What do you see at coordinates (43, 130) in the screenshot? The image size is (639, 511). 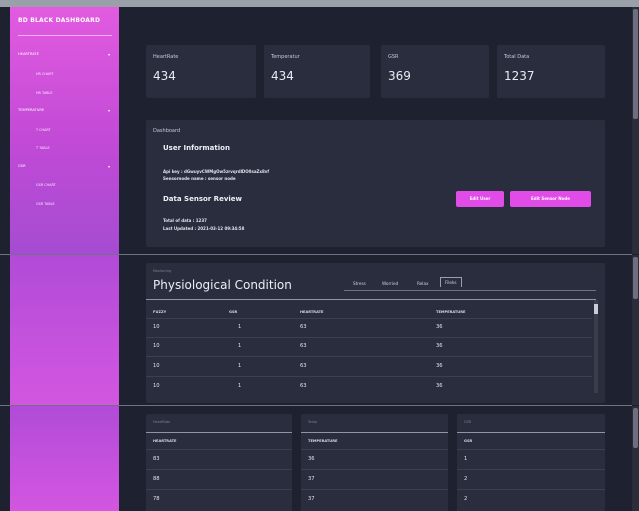 I see `sidebar-item-t-chart: T CHART` at bounding box center [43, 130].